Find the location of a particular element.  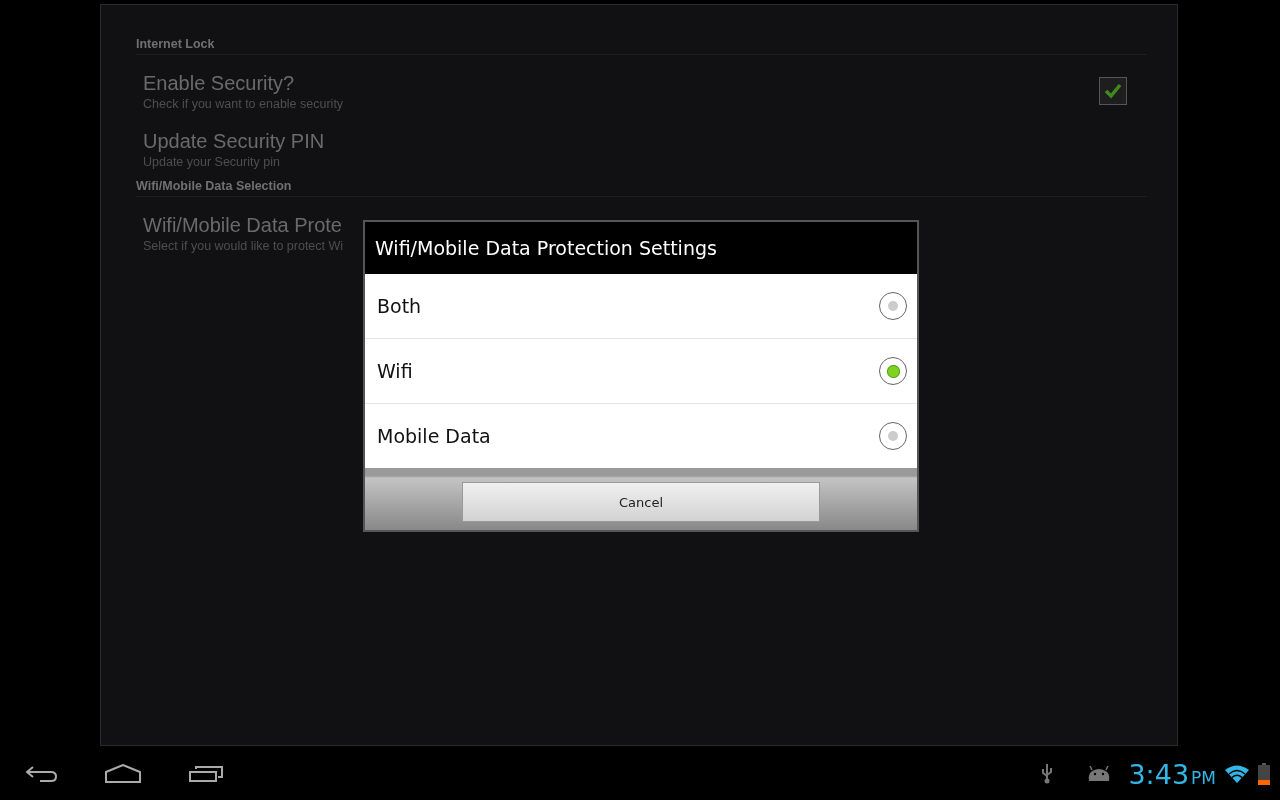

checkmark-icon is located at coordinates (1113, 91).